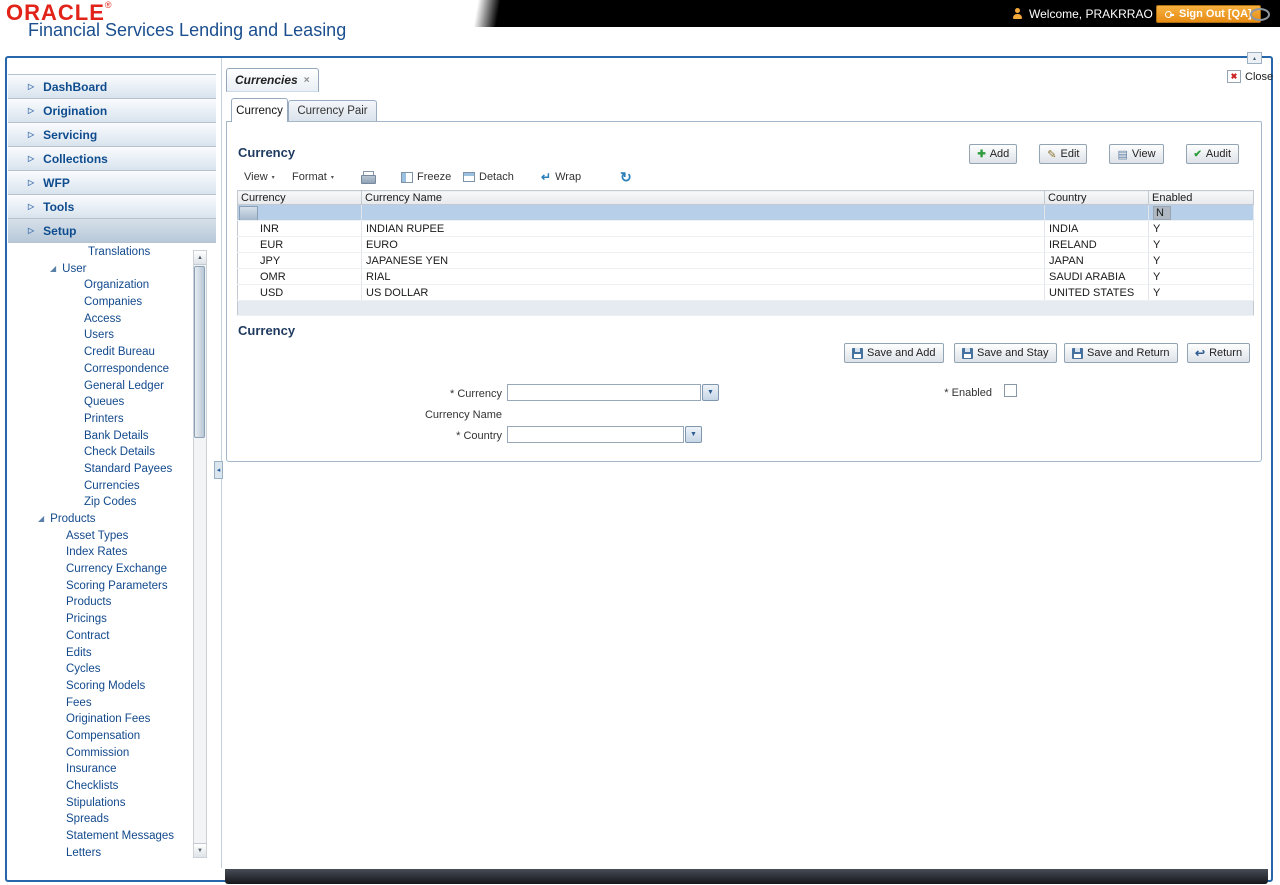 The width and height of the screenshot is (1280, 885). I want to click on close-button: ✖ Close, so click(1250, 76).